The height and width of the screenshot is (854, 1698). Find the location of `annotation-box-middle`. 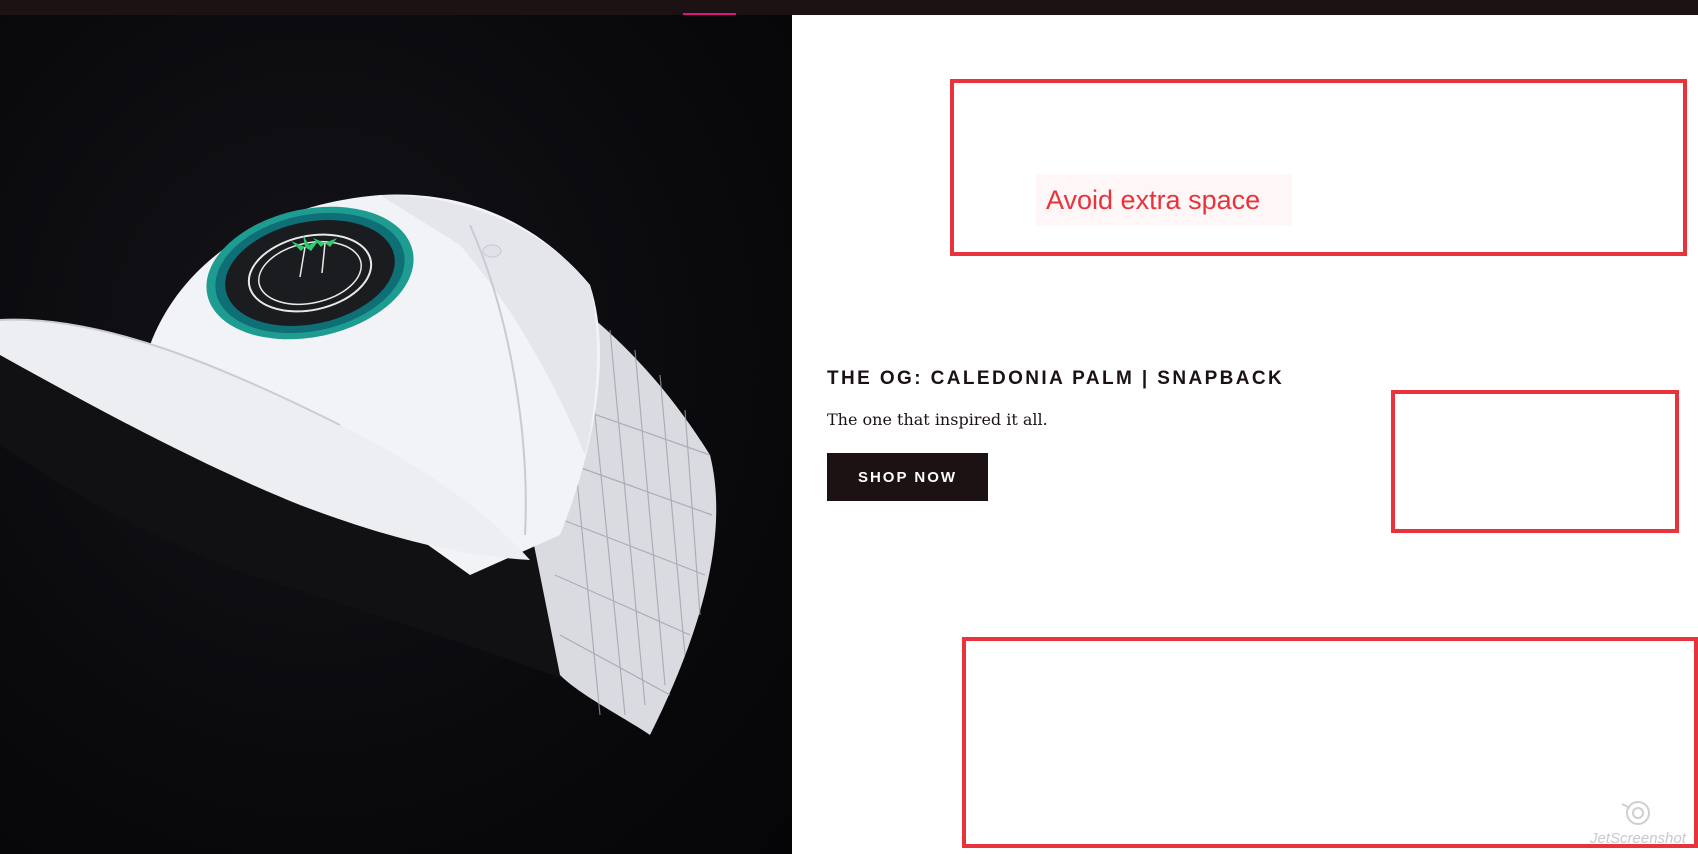

annotation-box-middle is located at coordinates (1535, 461).